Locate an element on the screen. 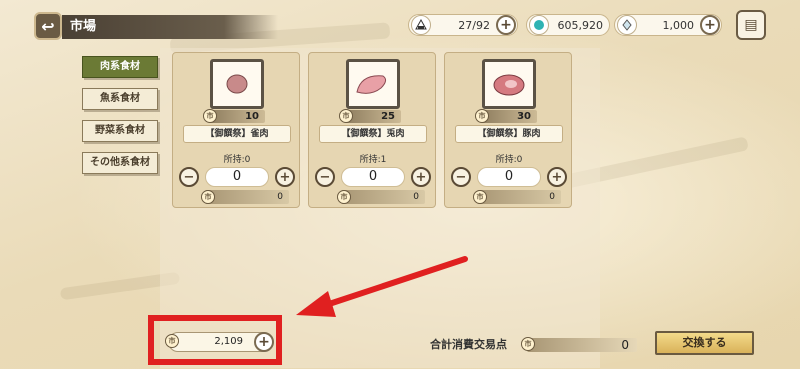 The height and width of the screenshot is (369, 800). onigiri-icon is located at coordinates (421, 25).